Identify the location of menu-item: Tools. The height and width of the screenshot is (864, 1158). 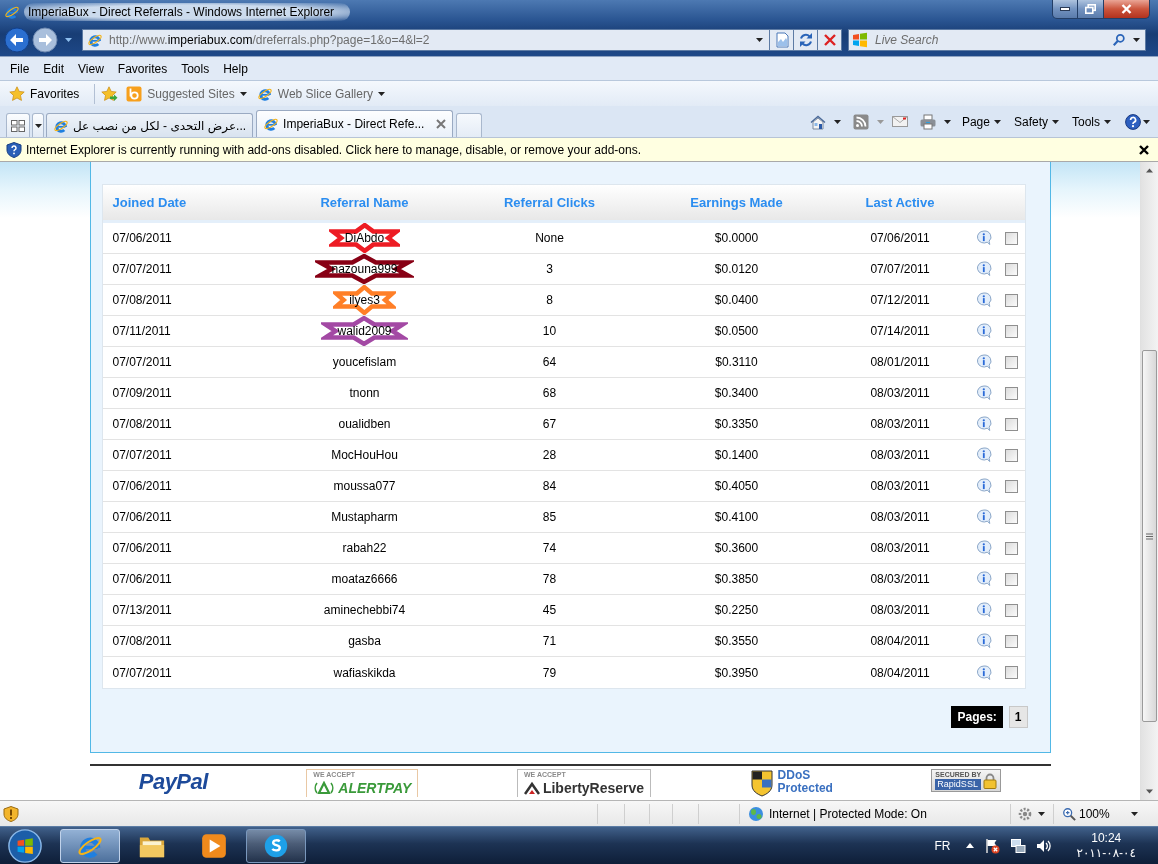
(195, 68).